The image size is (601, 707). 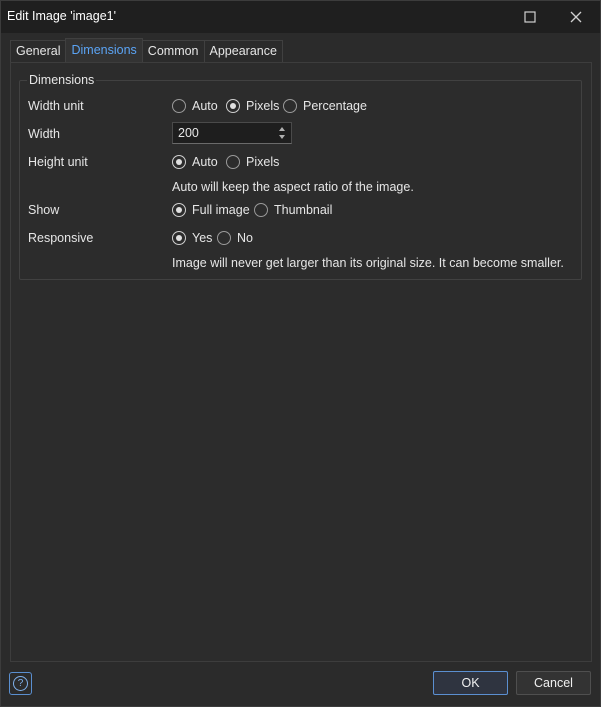 I want to click on show-thumbnail-radio: Thumbnail, so click(x=293, y=210).